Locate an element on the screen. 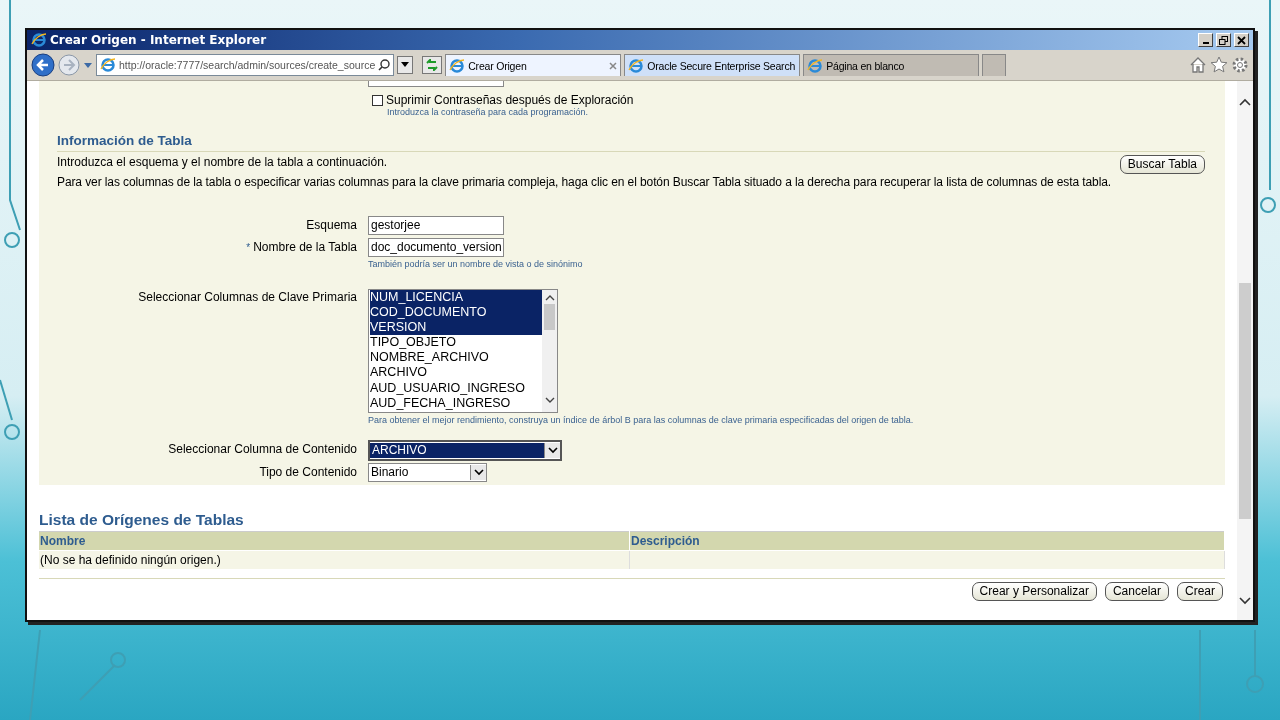 The height and width of the screenshot is (720, 1280). search-table-button: Buscar Tabla is located at coordinates (1162, 164).